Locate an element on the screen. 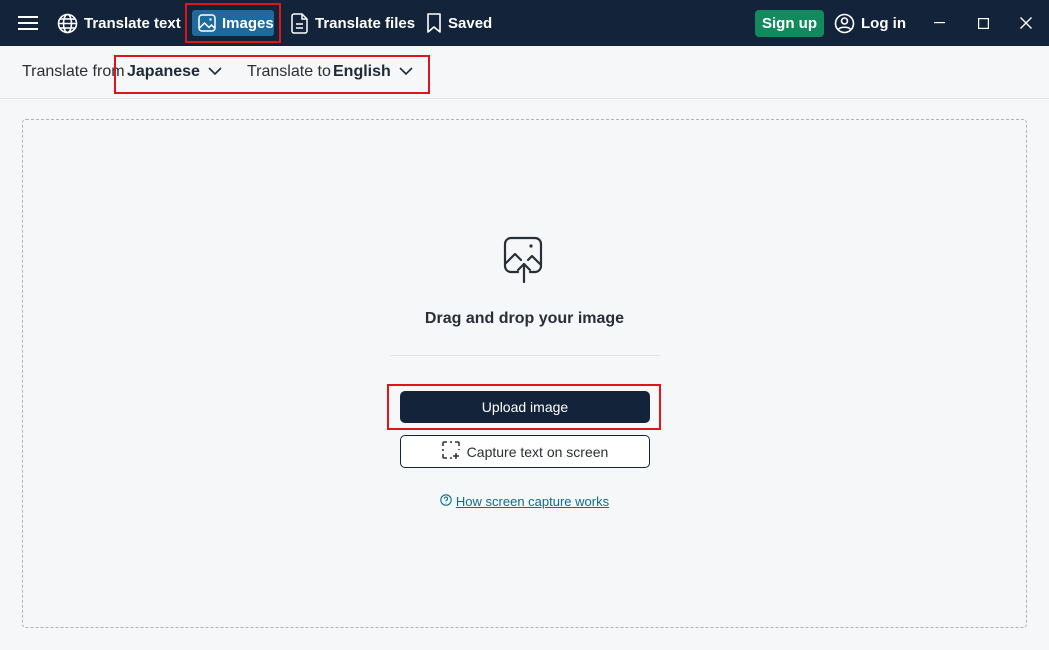 The height and width of the screenshot is (650, 1049). images-tab-highlight: Images is located at coordinates (233, 23).